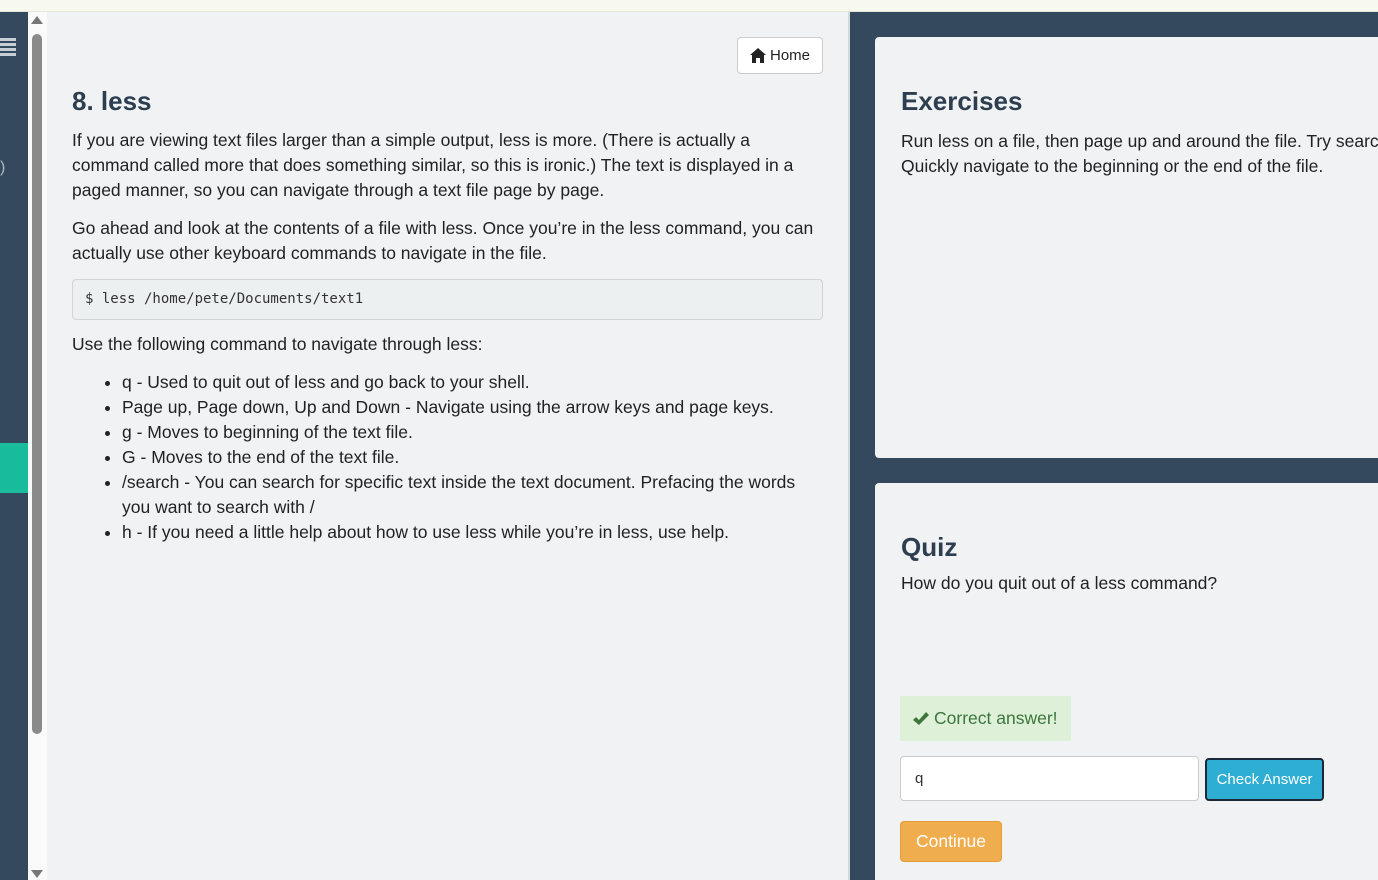  What do you see at coordinates (129, 457) in the screenshot?
I see `command-key: G` at bounding box center [129, 457].